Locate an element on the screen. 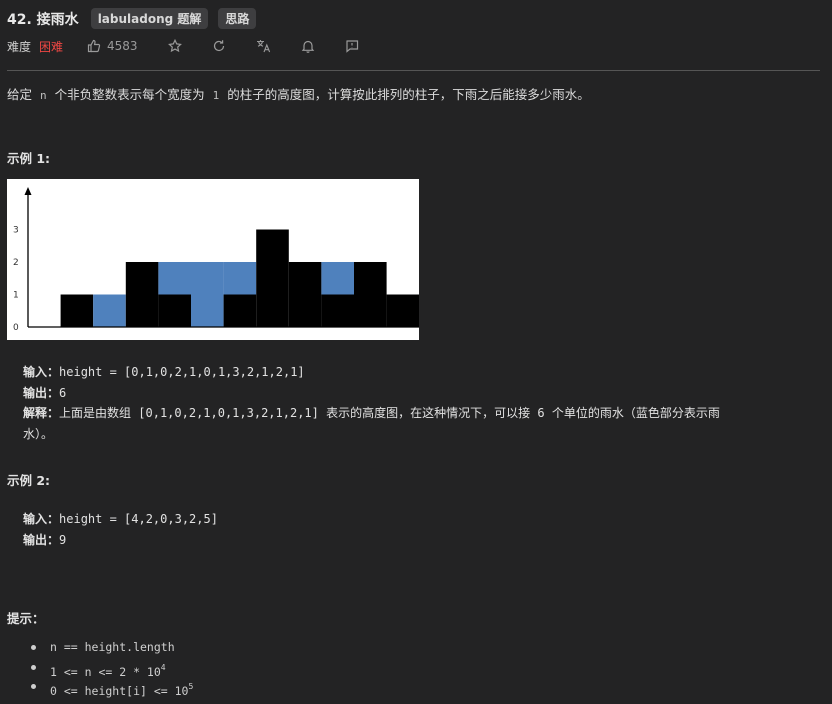 This screenshot has height=704, width=832. explain-text-a: 上面是由数组 is located at coordinates (95, 413).